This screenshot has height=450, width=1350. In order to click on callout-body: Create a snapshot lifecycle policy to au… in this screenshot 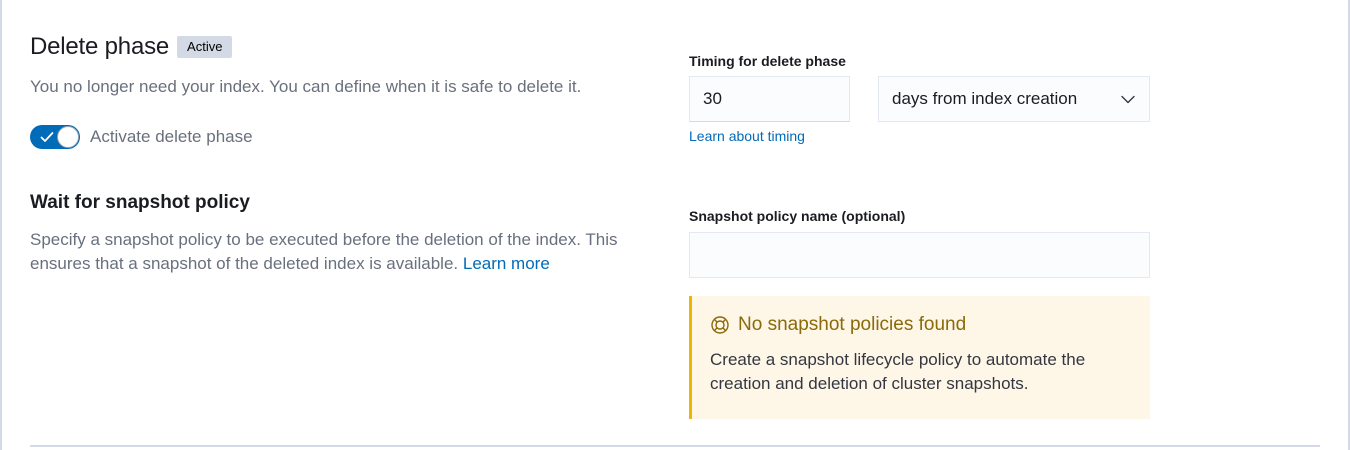, I will do `click(898, 371)`.